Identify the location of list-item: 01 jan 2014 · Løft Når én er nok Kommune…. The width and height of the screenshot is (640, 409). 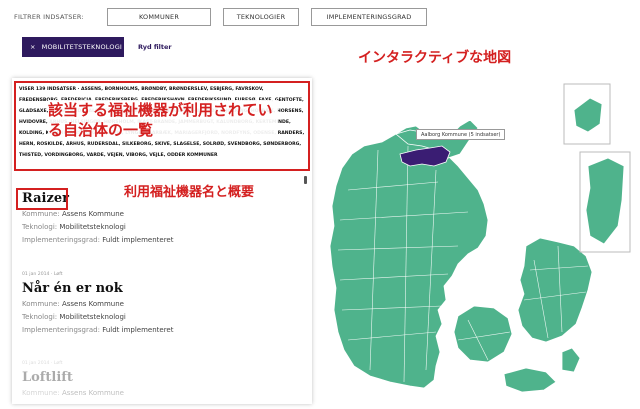
(157, 304).